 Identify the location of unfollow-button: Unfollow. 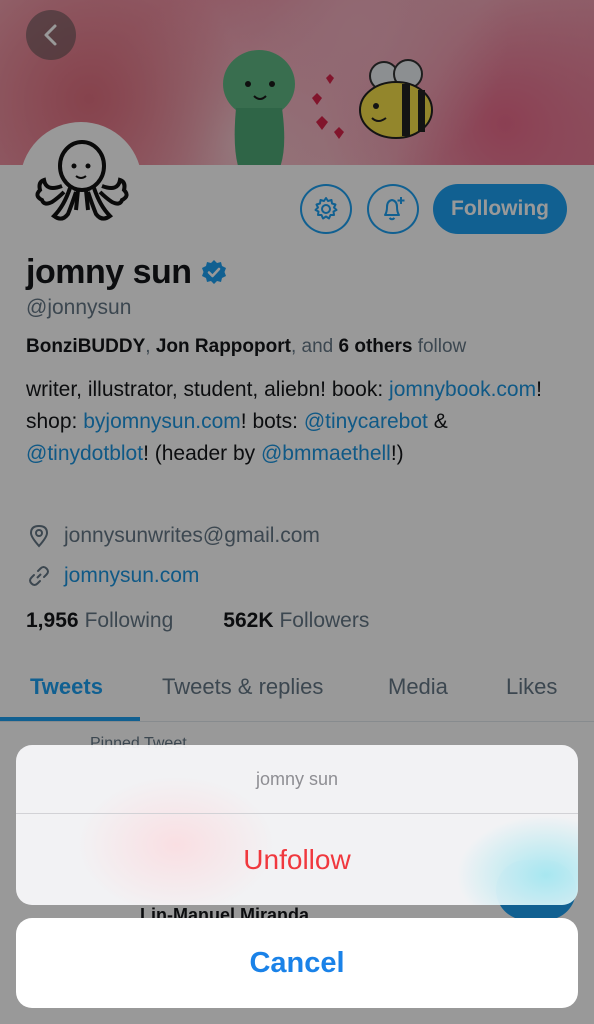
(297, 859).